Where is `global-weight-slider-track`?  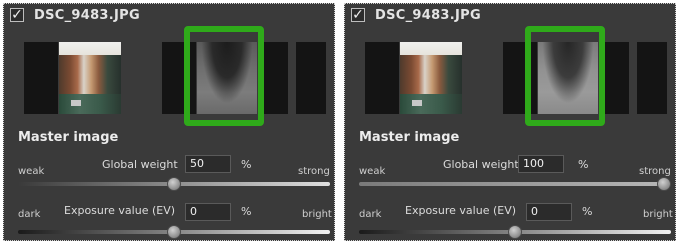 global-weight-slider-track is located at coordinates (515, 184).